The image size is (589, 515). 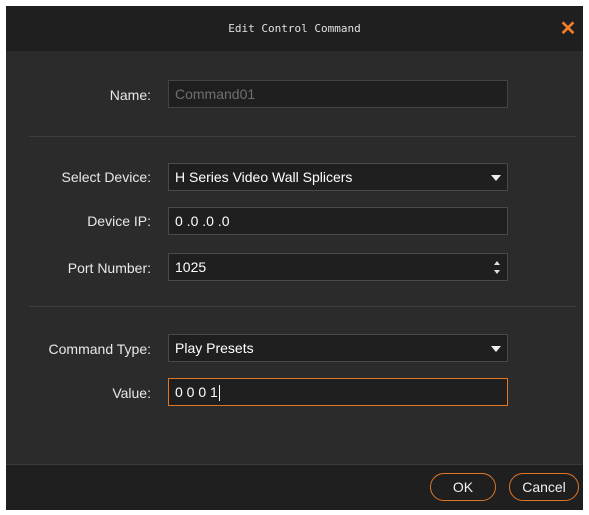 I want to click on select-device-value: H Series Video Wall Splicers, so click(x=264, y=177).